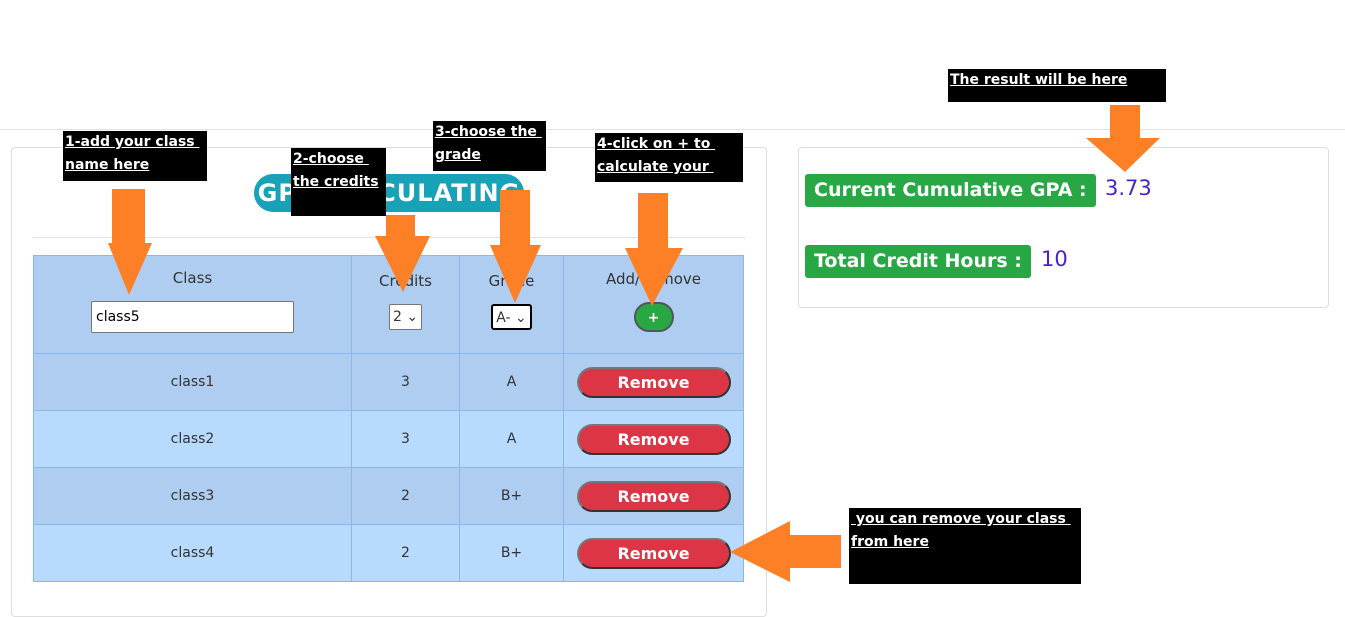  Describe the element at coordinates (669, 165) in the screenshot. I see `annotation-step4: 4-click on + to calculate your gpa` at that location.